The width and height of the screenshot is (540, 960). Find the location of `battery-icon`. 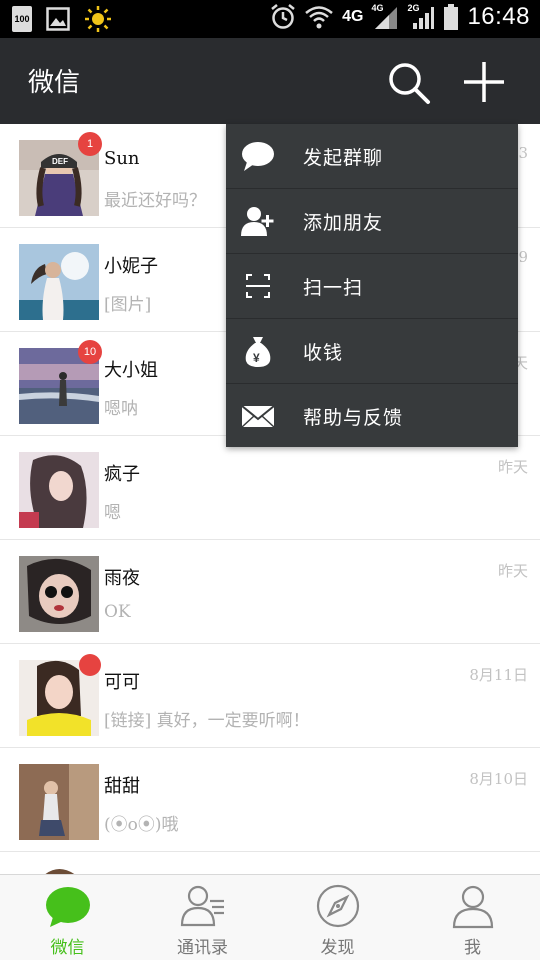

battery-icon is located at coordinates (451, 17).